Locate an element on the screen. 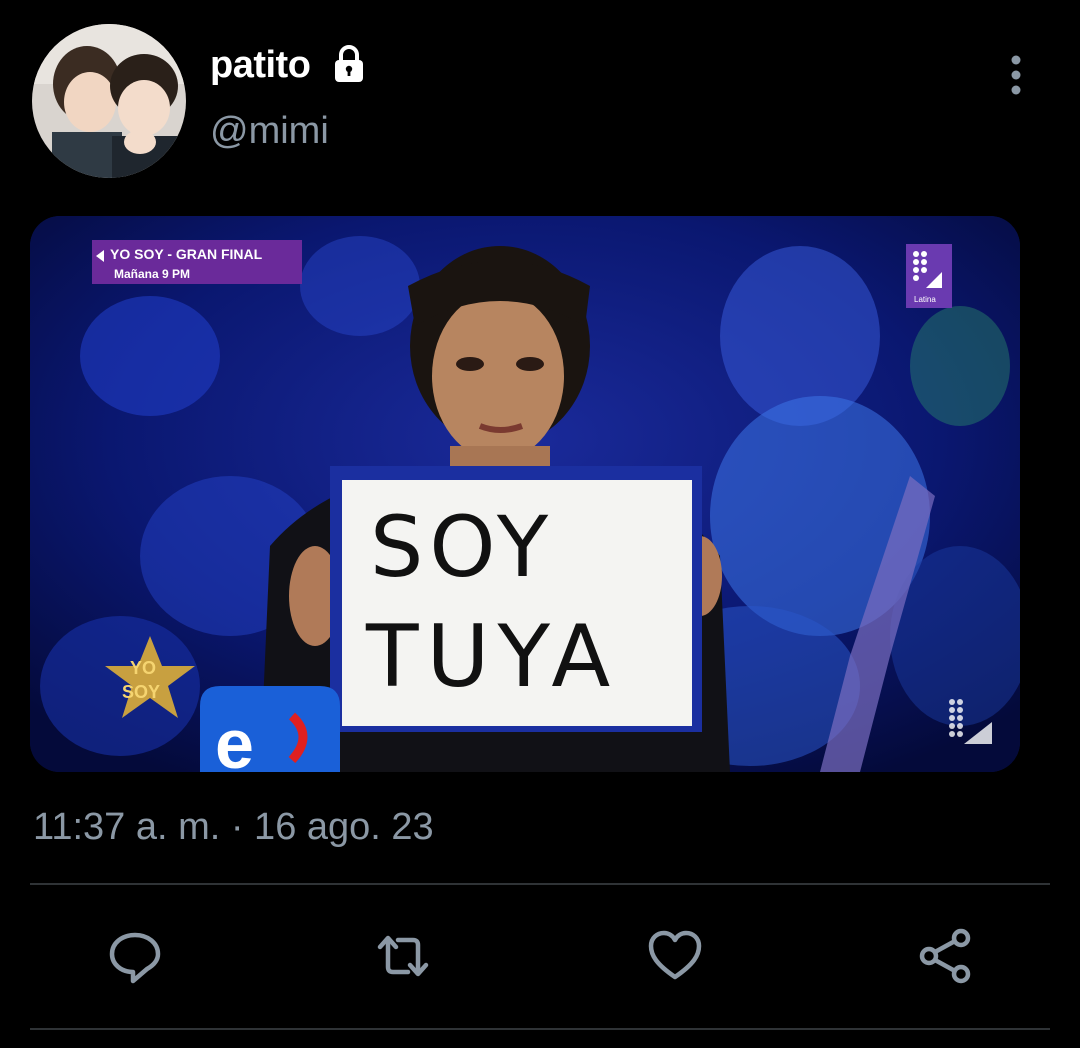 The image size is (1080, 1048). sign-line-2: TUYA is located at coordinates (491, 657).